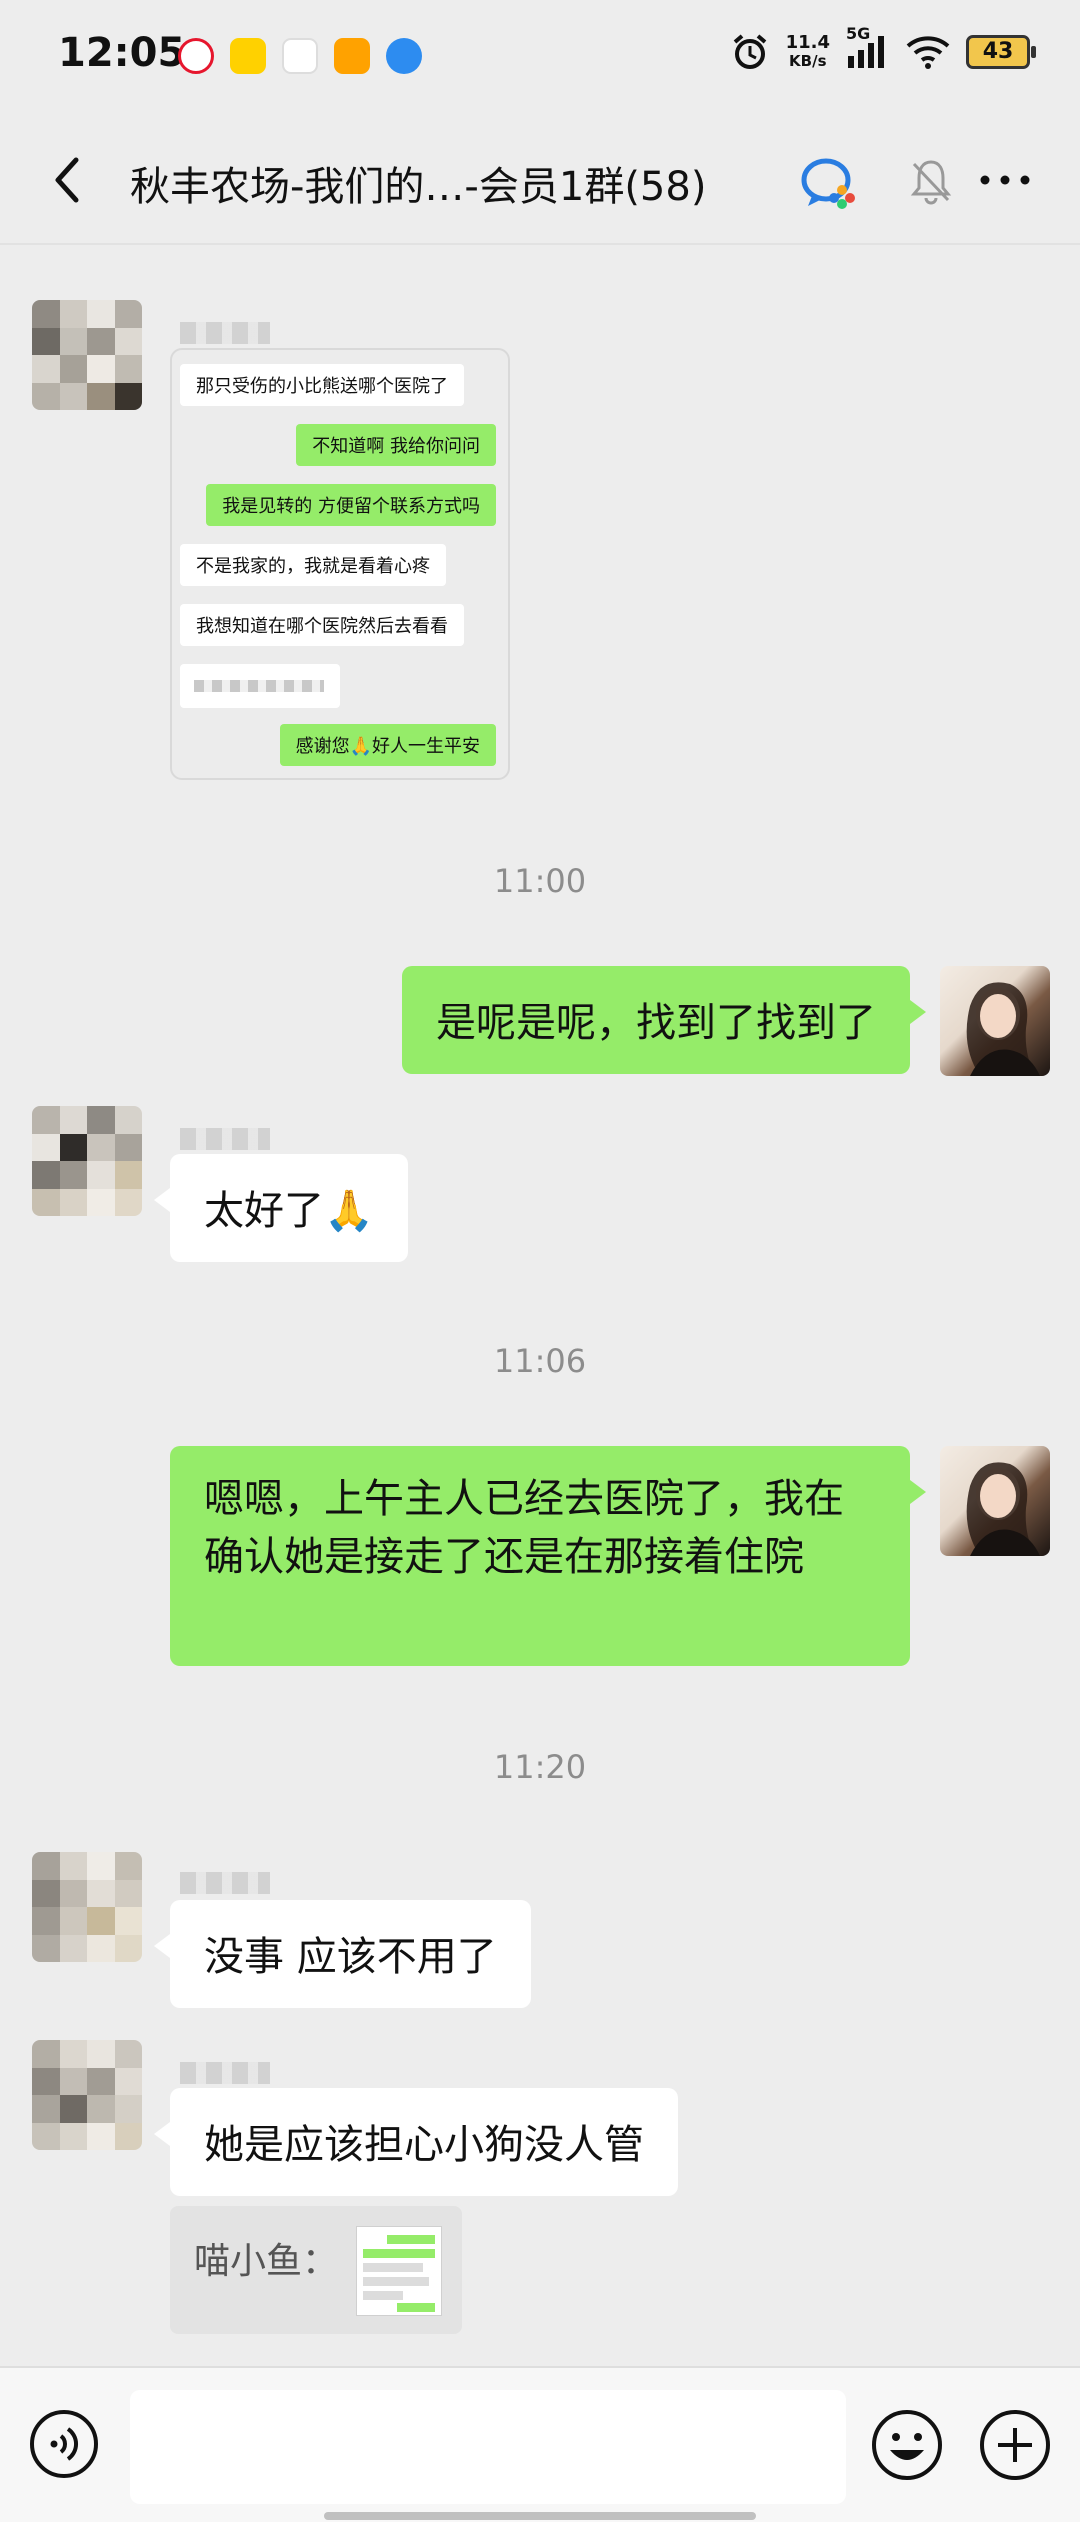 The width and height of the screenshot is (1080, 2522). What do you see at coordinates (260, 686) in the screenshot?
I see `card-message-redacted` at bounding box center [260, 686].